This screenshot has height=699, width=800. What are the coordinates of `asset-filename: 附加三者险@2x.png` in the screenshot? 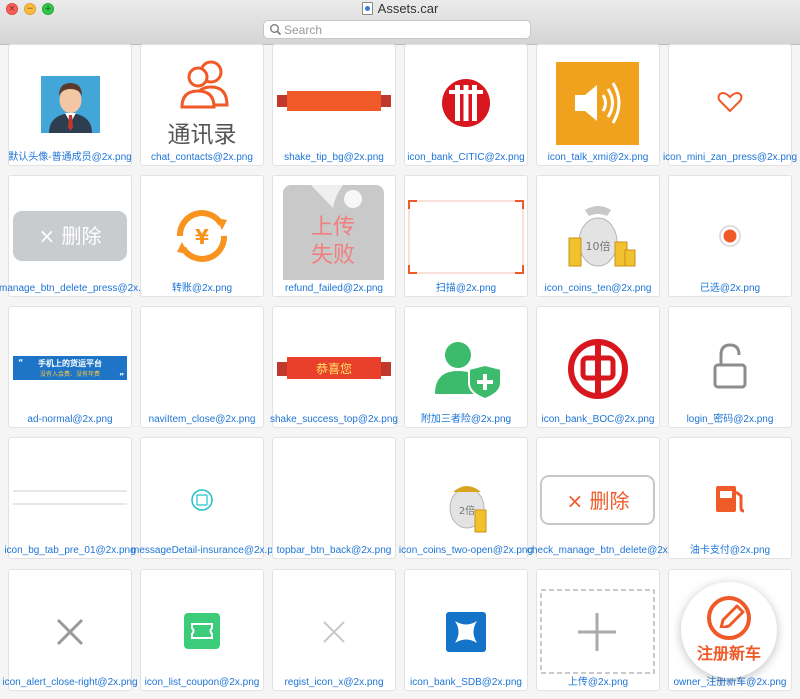 It's located at (466, 419).